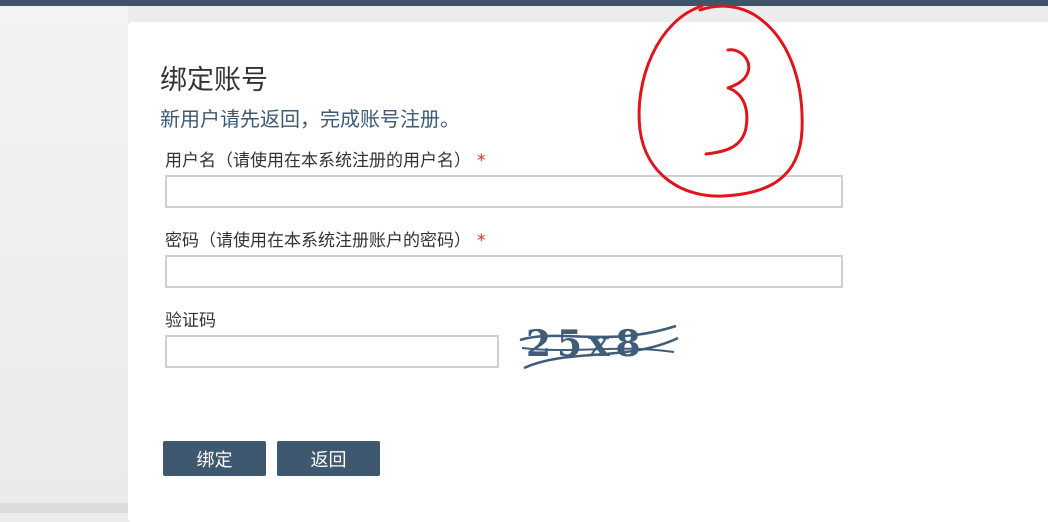 This screenshot has width=1048, height=522. What do you see at coordinates (504, 191) in the screenshot?
I see `username-input` at bounding box center [504, 191].